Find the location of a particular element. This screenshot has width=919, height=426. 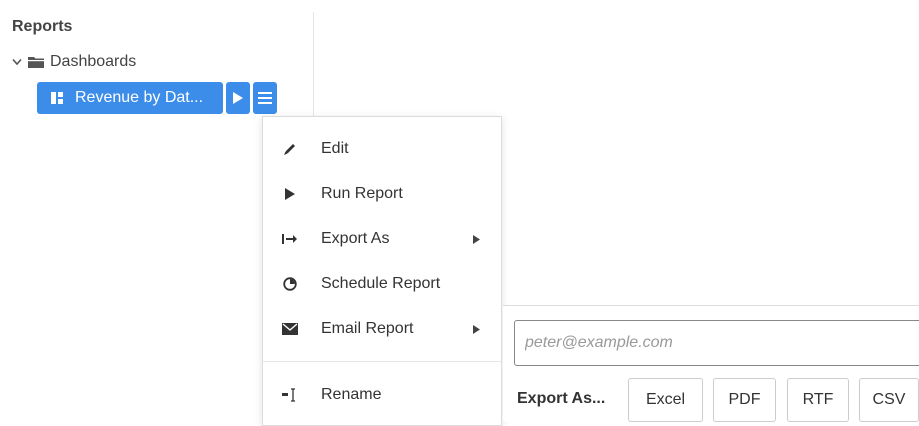

format-button-excel: Excel is located at coordinates (665, 400).